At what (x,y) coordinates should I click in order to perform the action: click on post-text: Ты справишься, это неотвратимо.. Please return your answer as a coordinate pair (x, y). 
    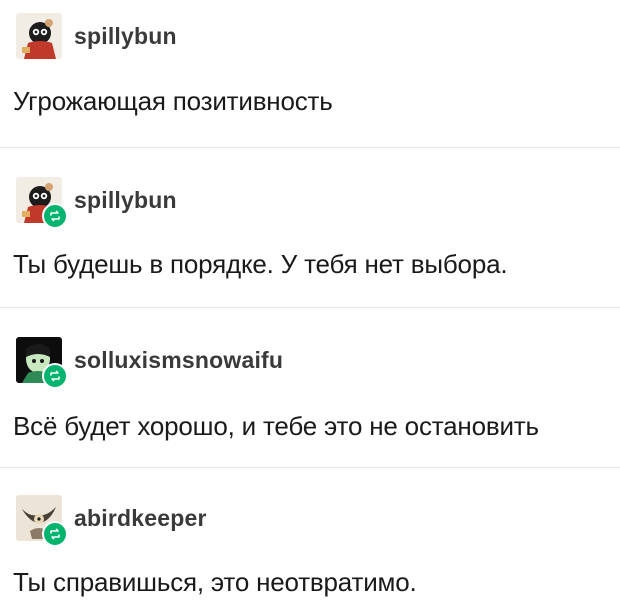
    Looking at the image, I should click on (215, 582).